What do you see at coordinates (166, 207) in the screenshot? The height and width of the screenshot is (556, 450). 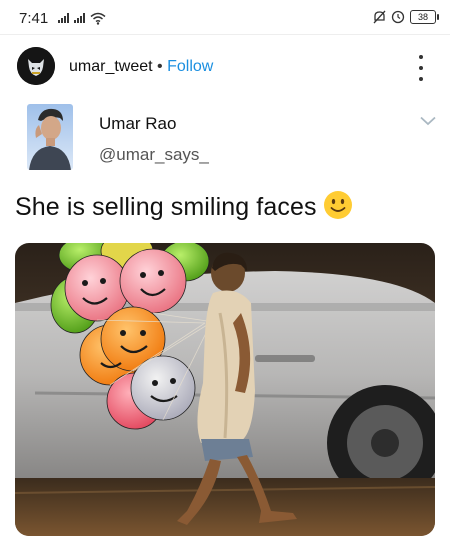 I see `tweet-text-content: She is selling smiling faces` at bounding box center [166, 207].